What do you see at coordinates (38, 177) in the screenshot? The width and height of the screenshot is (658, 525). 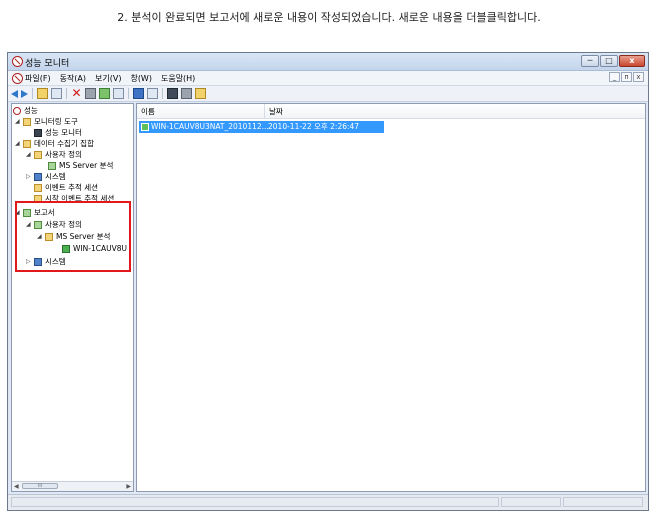 I see `system-icon` at bounding box center [38, 177].